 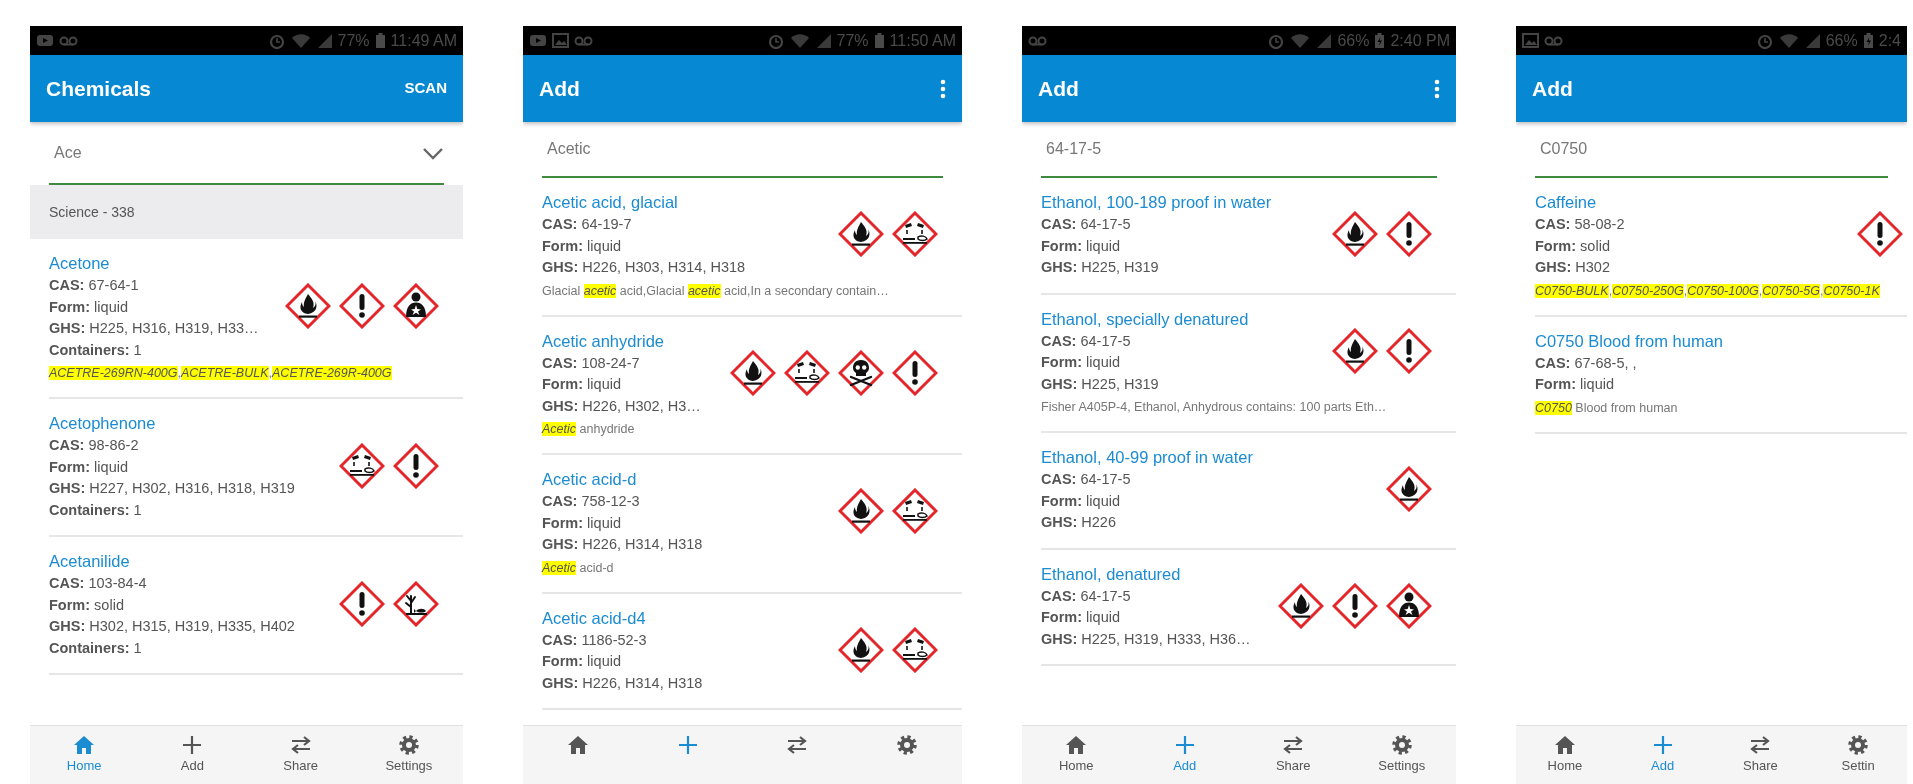 What do you see at coordinates (1079, 522) in the screenshot?
I see `detail-line: GHS: H226` at bounding box center [1079, 522].